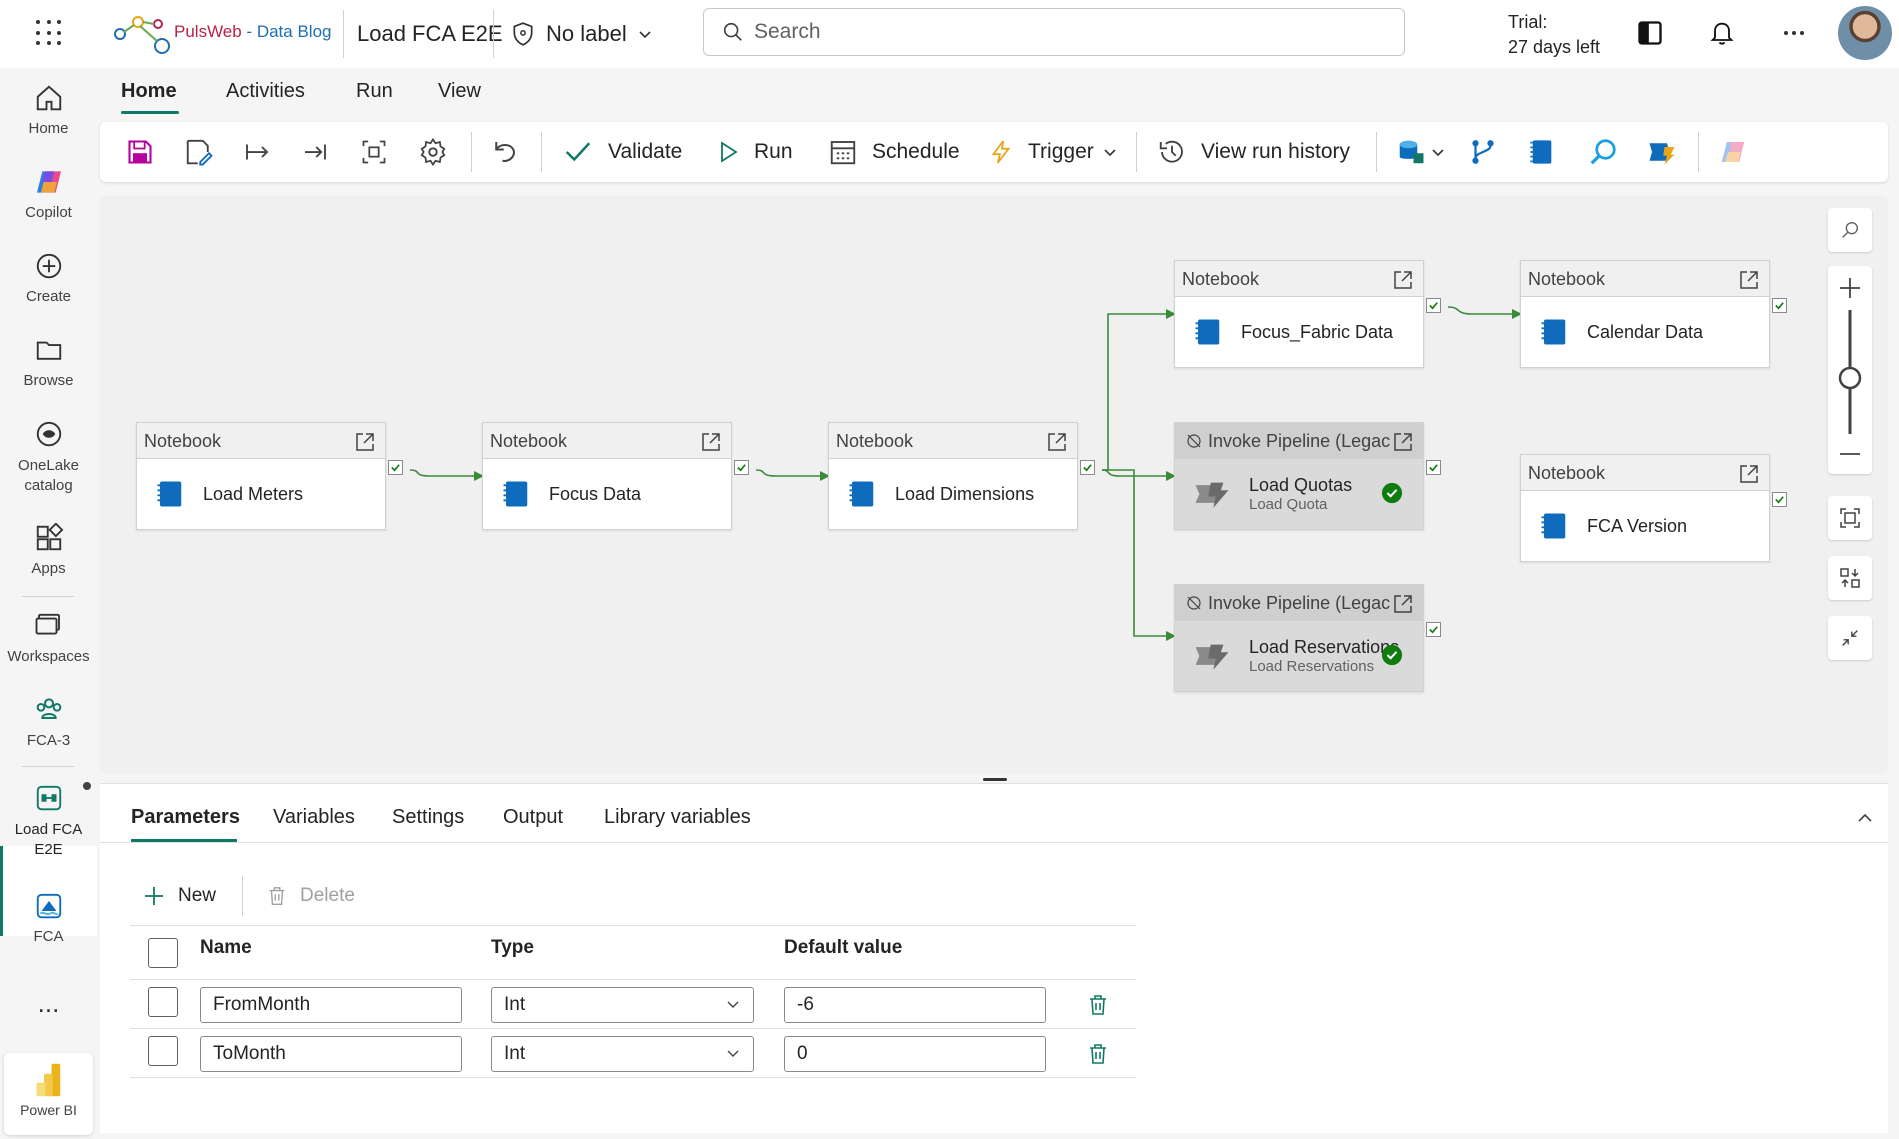  I want to click on tab-library-variables: Library variables, so click(677, 817).